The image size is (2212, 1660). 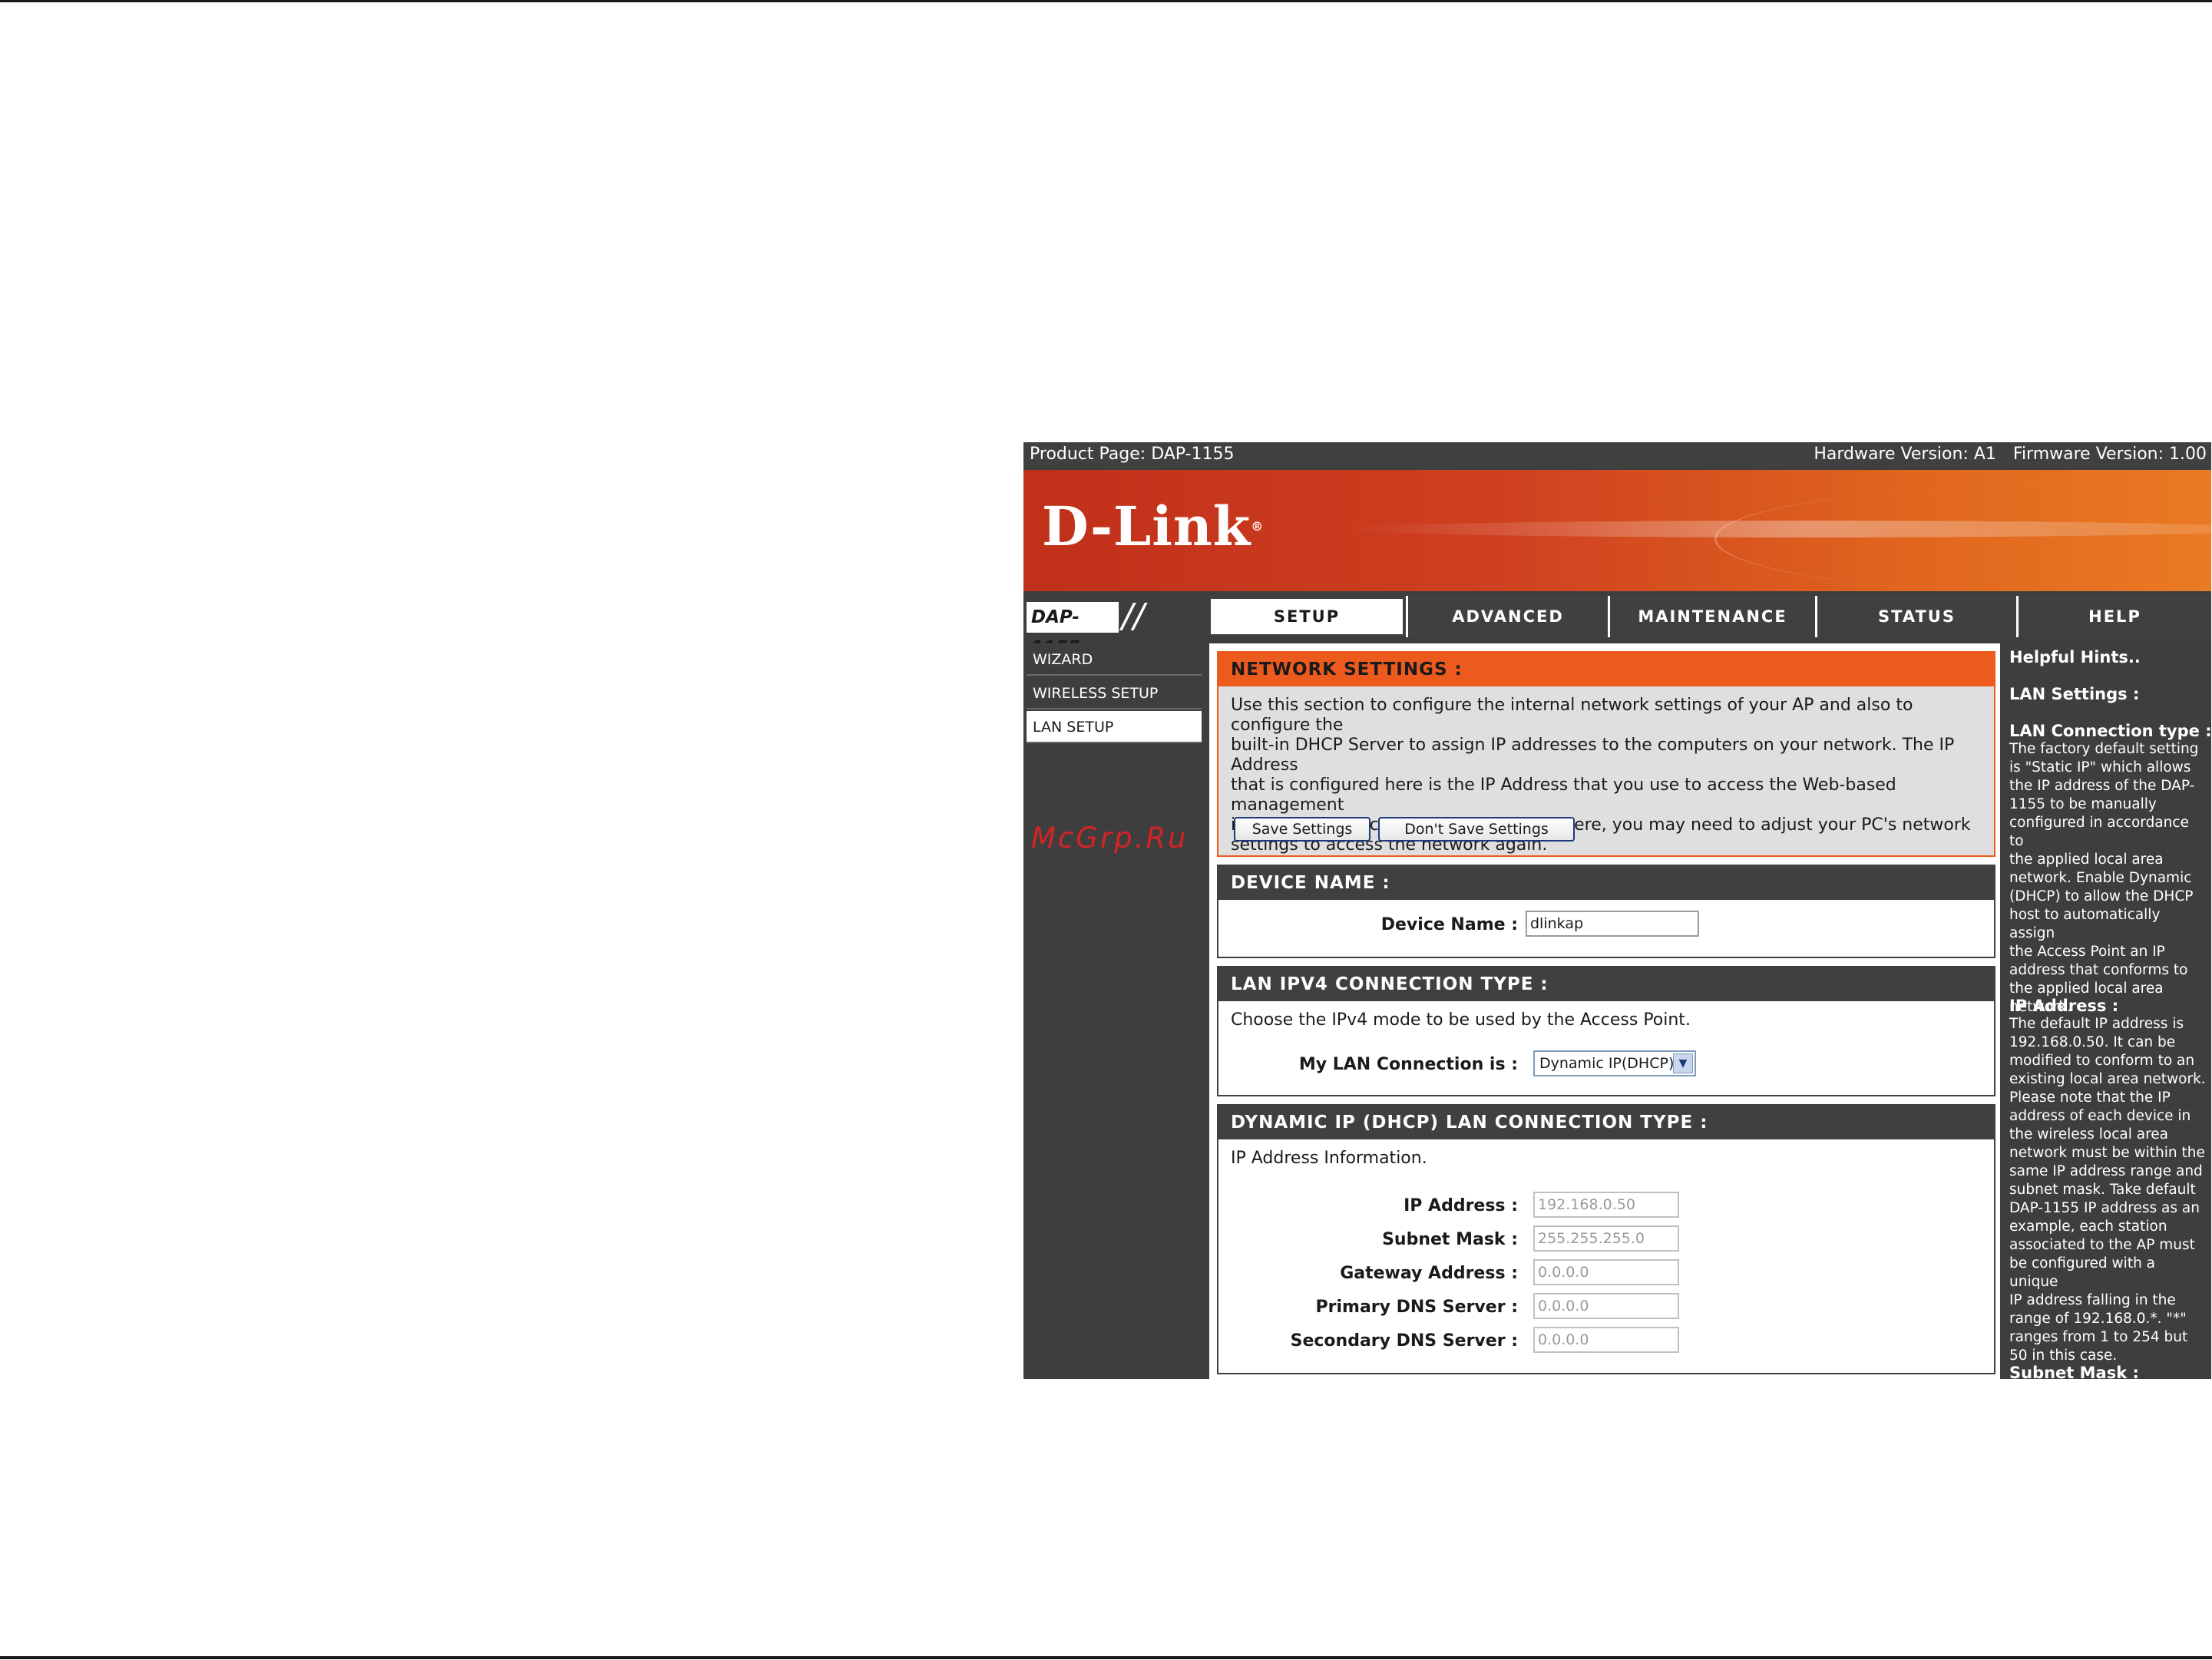 I want to click on help-ip-title: IP Address :, so click(x=2064, y=1006).